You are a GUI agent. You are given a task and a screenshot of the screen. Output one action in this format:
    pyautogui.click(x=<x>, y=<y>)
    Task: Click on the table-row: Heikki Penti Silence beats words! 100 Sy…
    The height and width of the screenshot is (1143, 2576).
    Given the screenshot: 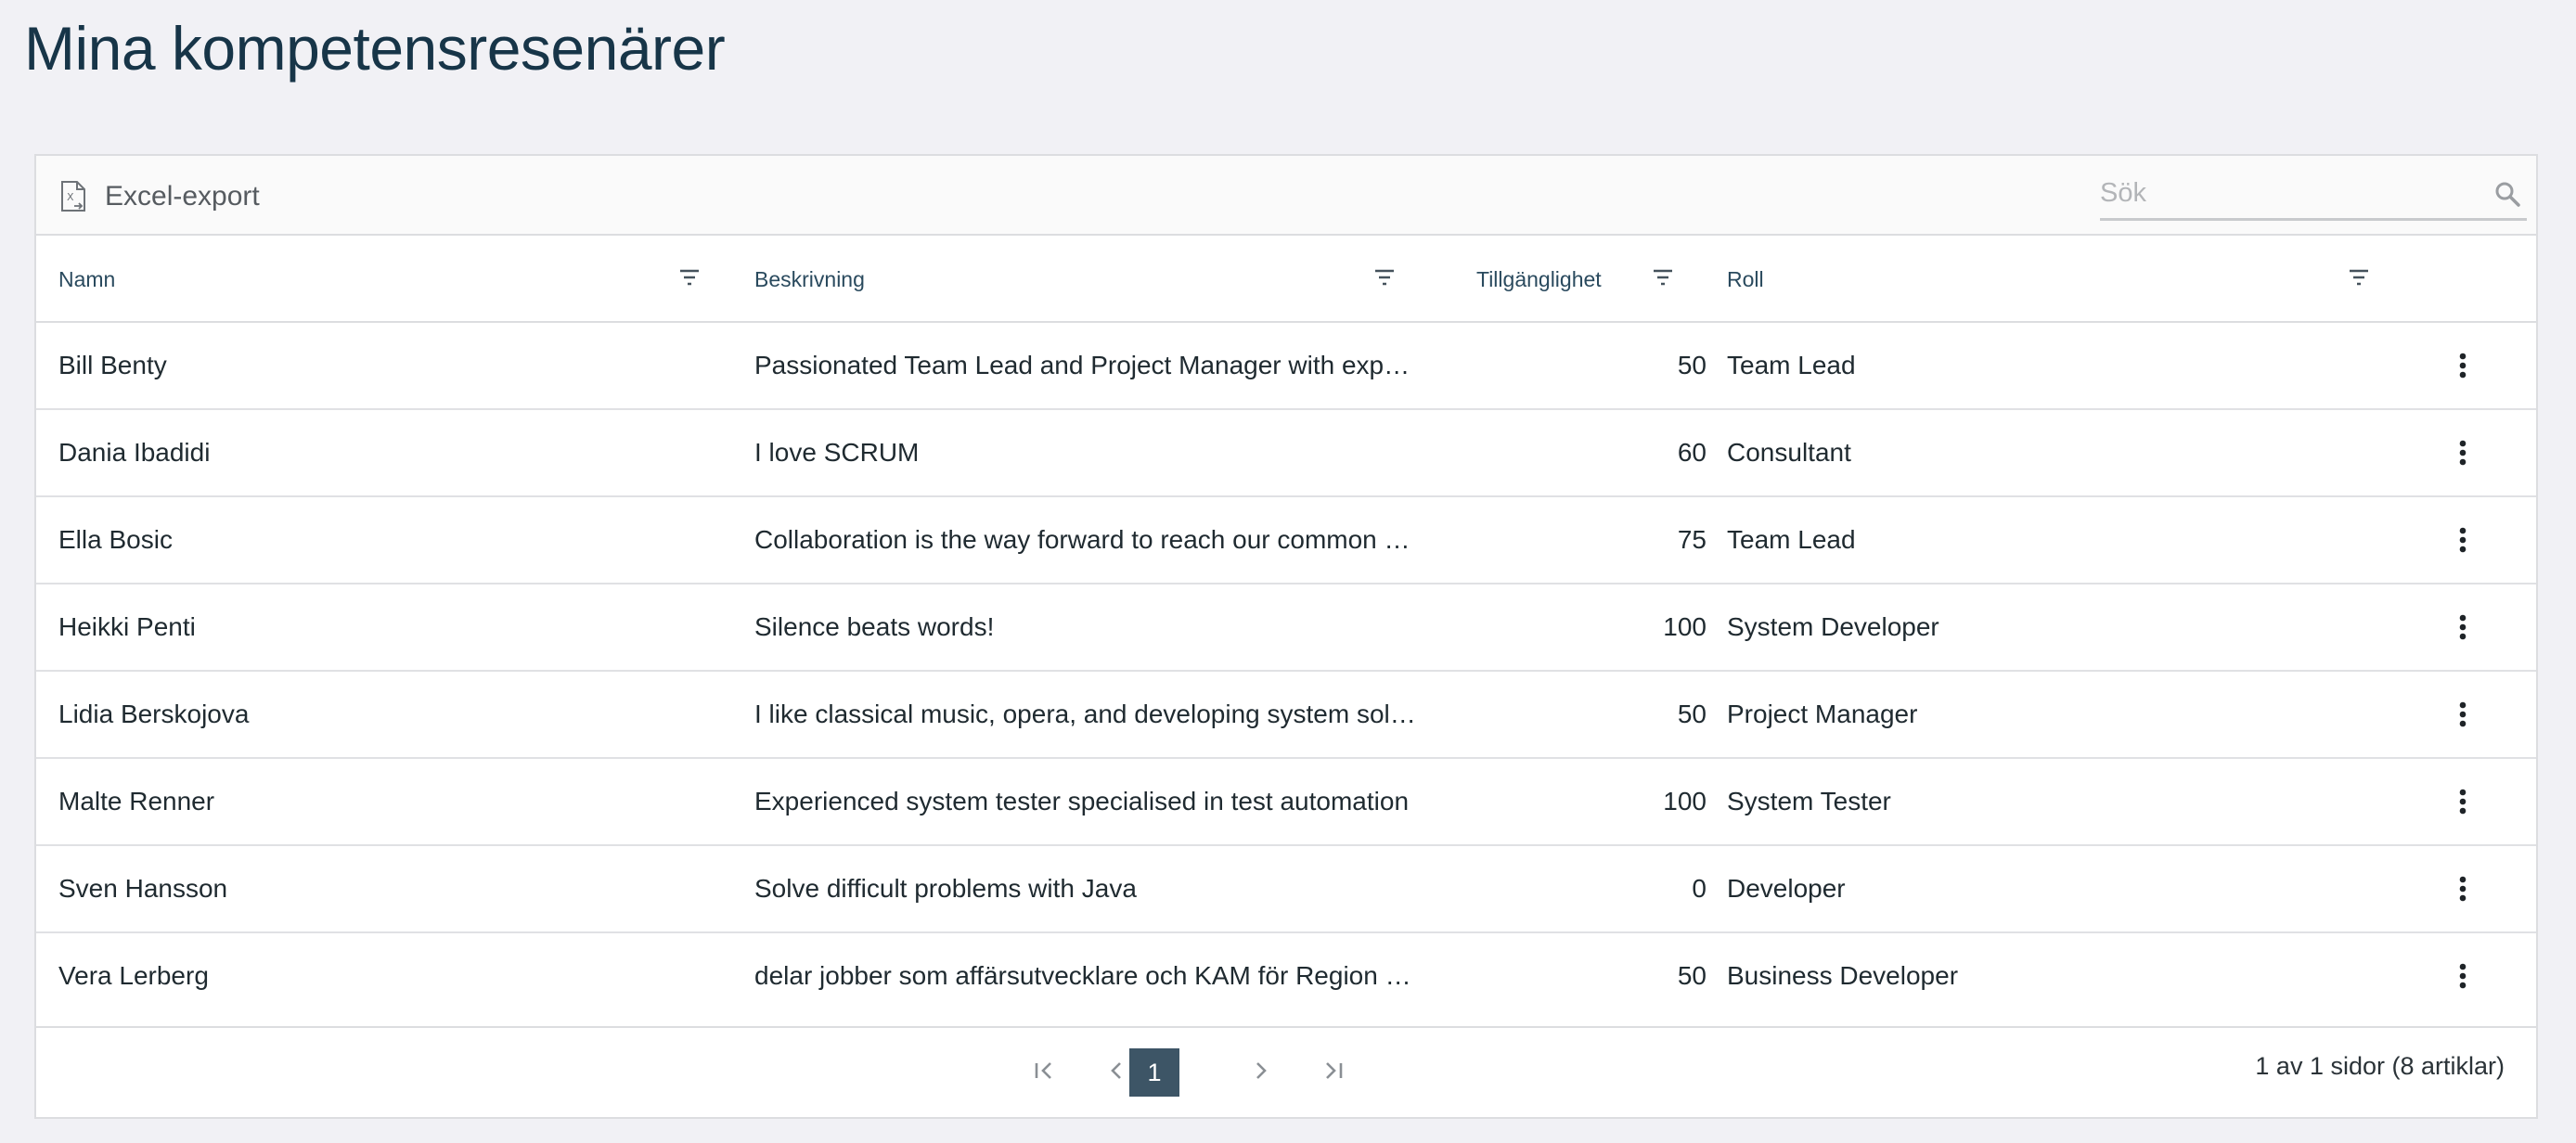 What is the action you would take?
    pyautogui.click(x=1286, y=628)
    